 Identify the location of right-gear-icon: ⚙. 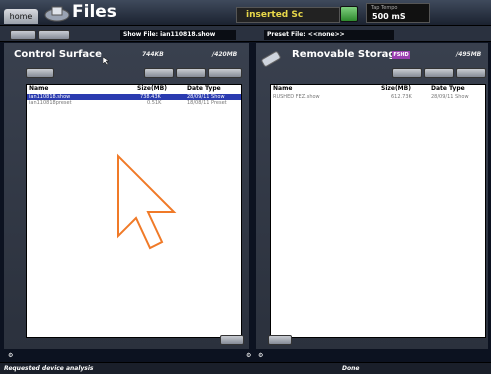
(261, 355).